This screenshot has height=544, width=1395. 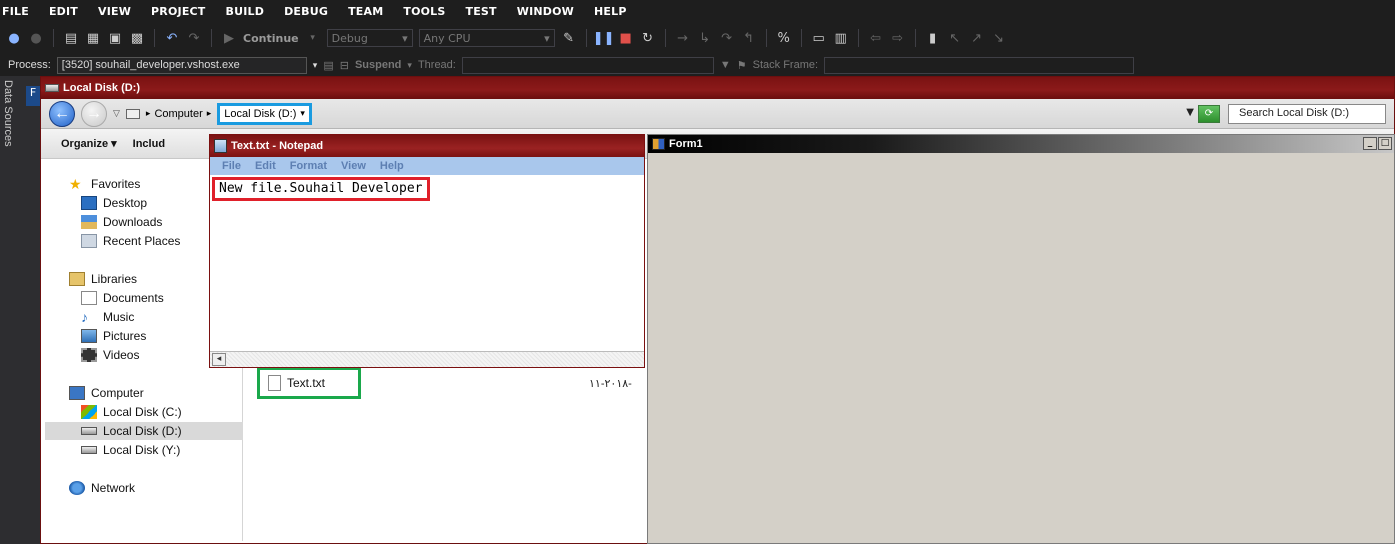 I want to click on next-bookmark-icon: ↗, so click(x=977, y=38).